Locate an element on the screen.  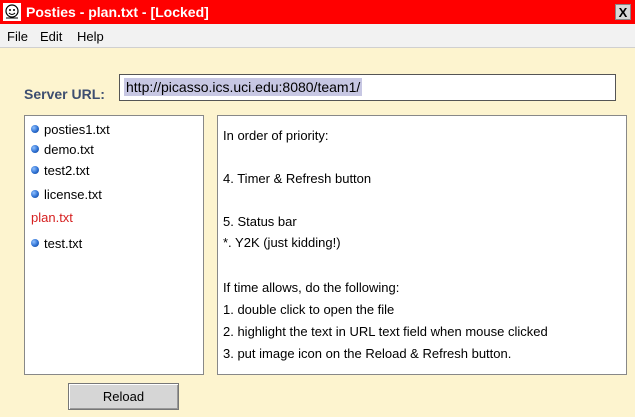
title-bar: Posties - plan.txt - [Locked] X is located at coordinates (317, 12).